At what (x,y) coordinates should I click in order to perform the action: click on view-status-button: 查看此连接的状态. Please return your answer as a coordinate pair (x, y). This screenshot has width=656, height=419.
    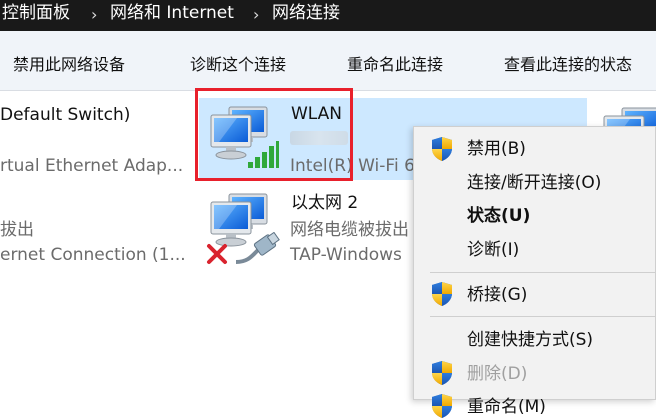
    Looking at the image, I should click on (568, 65).